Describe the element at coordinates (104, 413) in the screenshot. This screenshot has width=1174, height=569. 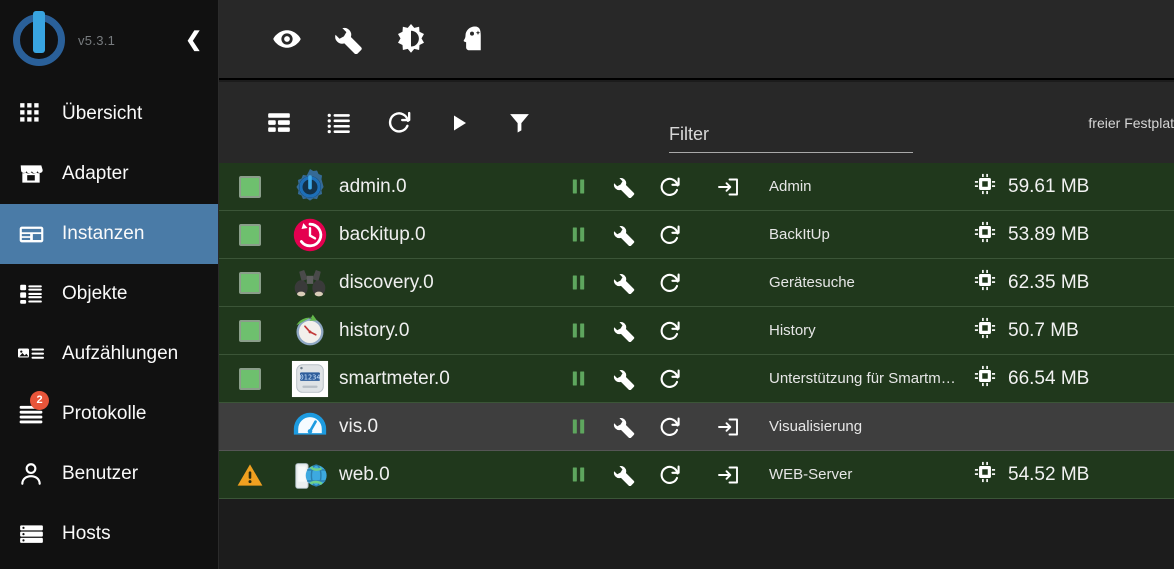
I see `sidebar-item-label: Protokolle` at that location.